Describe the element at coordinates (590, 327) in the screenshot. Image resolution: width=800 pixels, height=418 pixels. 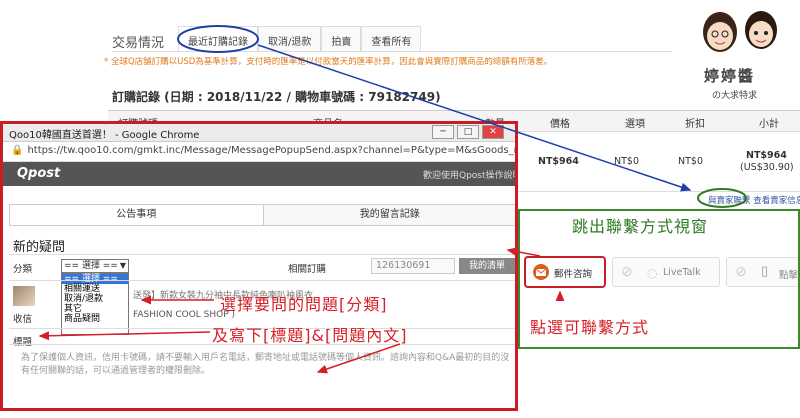
I see `annotation-click-contact: 點選可聯繫方式` at that location.